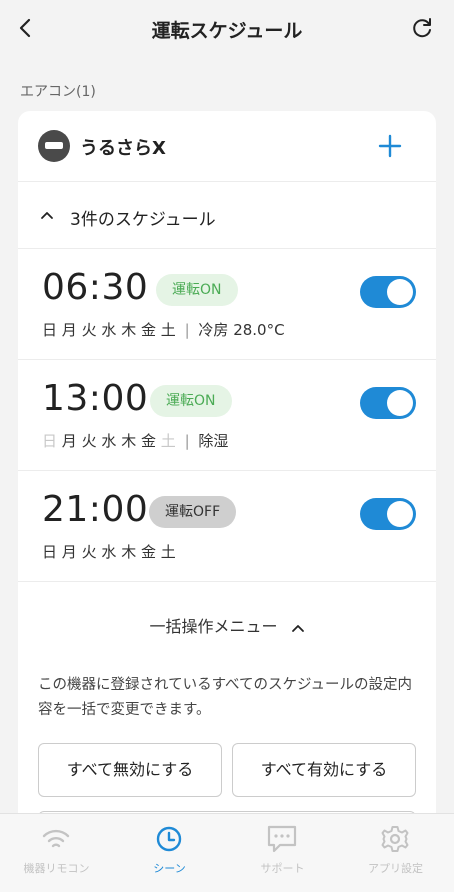  Describe the element at coordinates (56, 868) in the screenshot. I see `nav-label: 機器リモコン` at that location.